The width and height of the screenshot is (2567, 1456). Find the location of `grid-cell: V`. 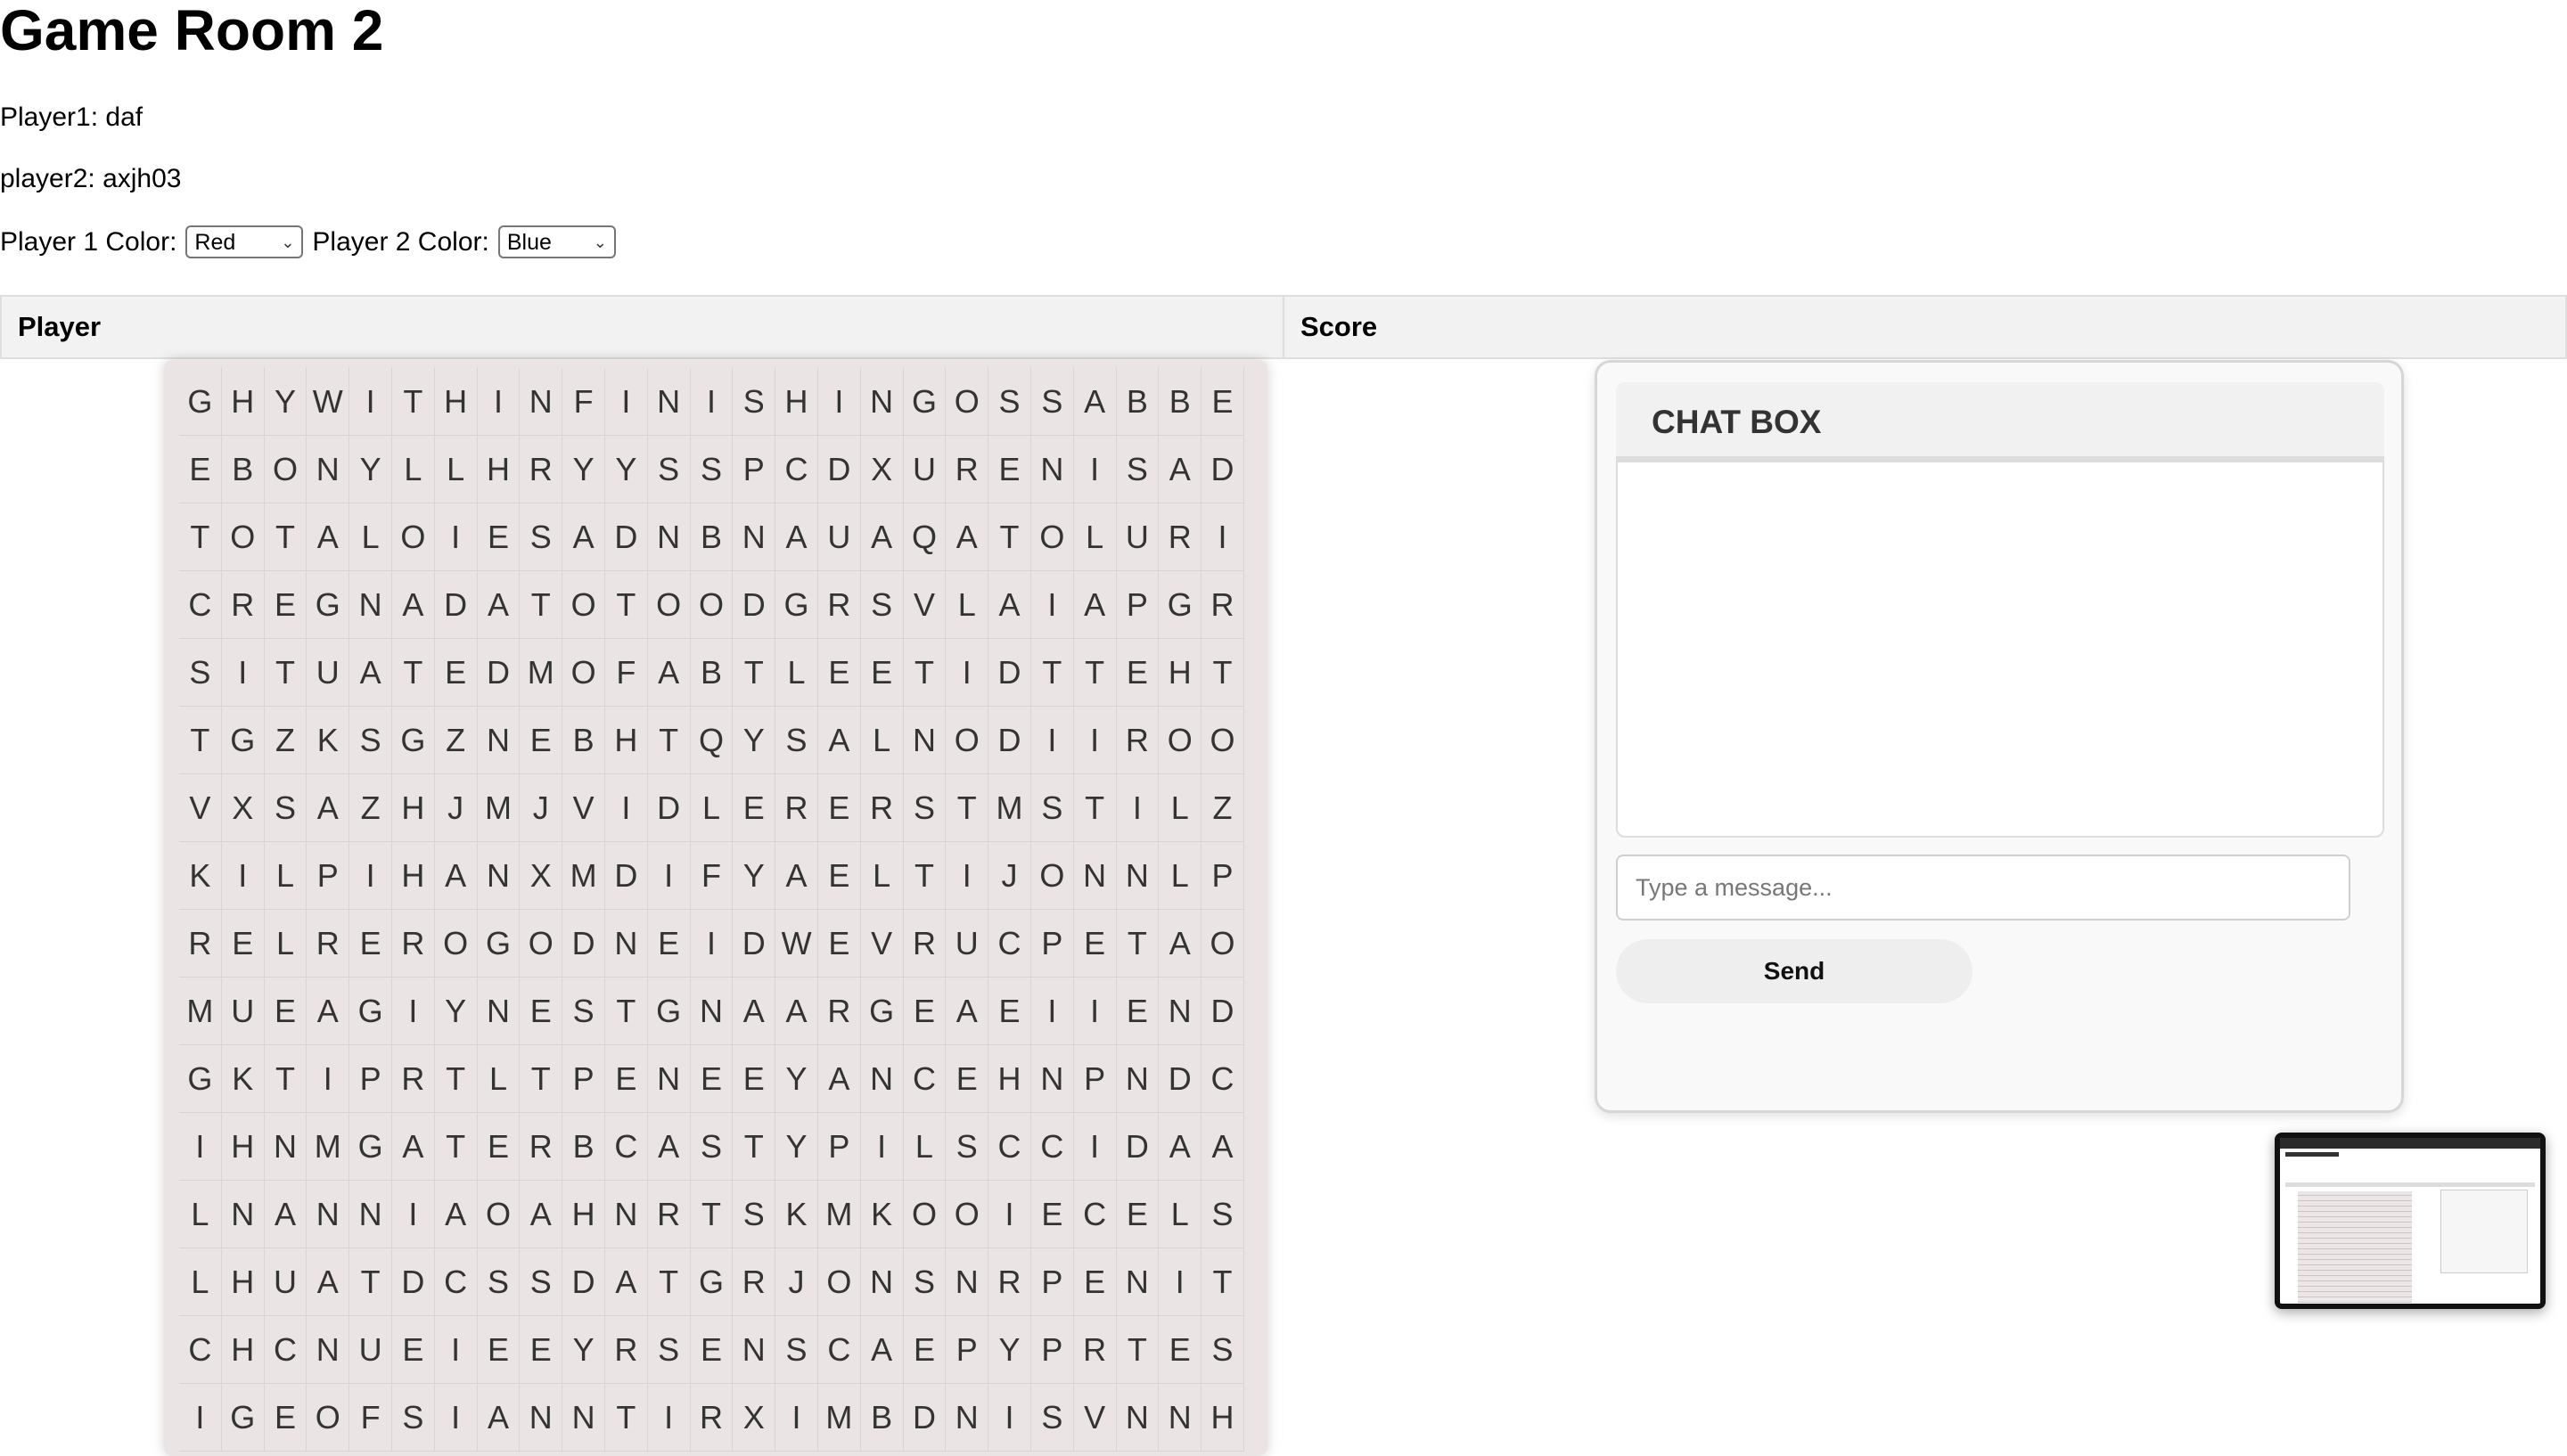

grid-cell: V is located at coordinates (1095, 1418).